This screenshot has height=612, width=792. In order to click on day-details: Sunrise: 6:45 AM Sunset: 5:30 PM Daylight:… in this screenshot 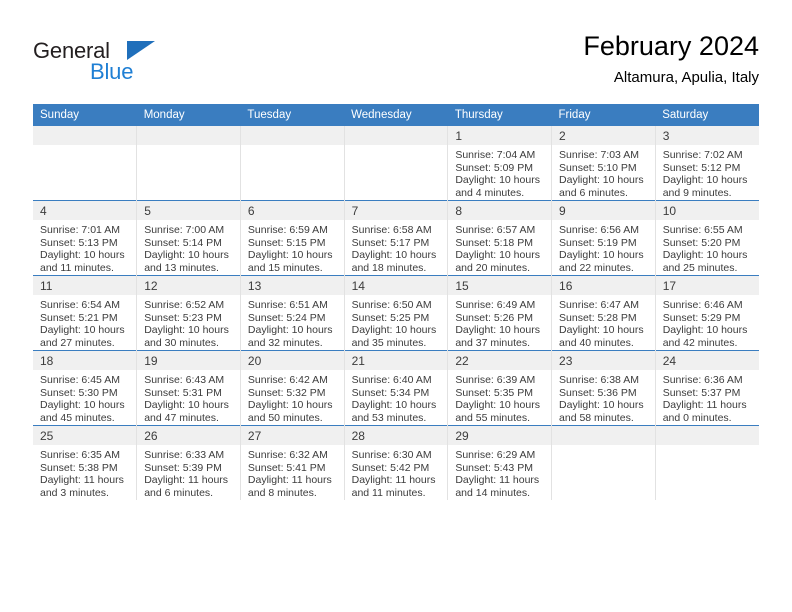, I will do `click(84, 397)`.